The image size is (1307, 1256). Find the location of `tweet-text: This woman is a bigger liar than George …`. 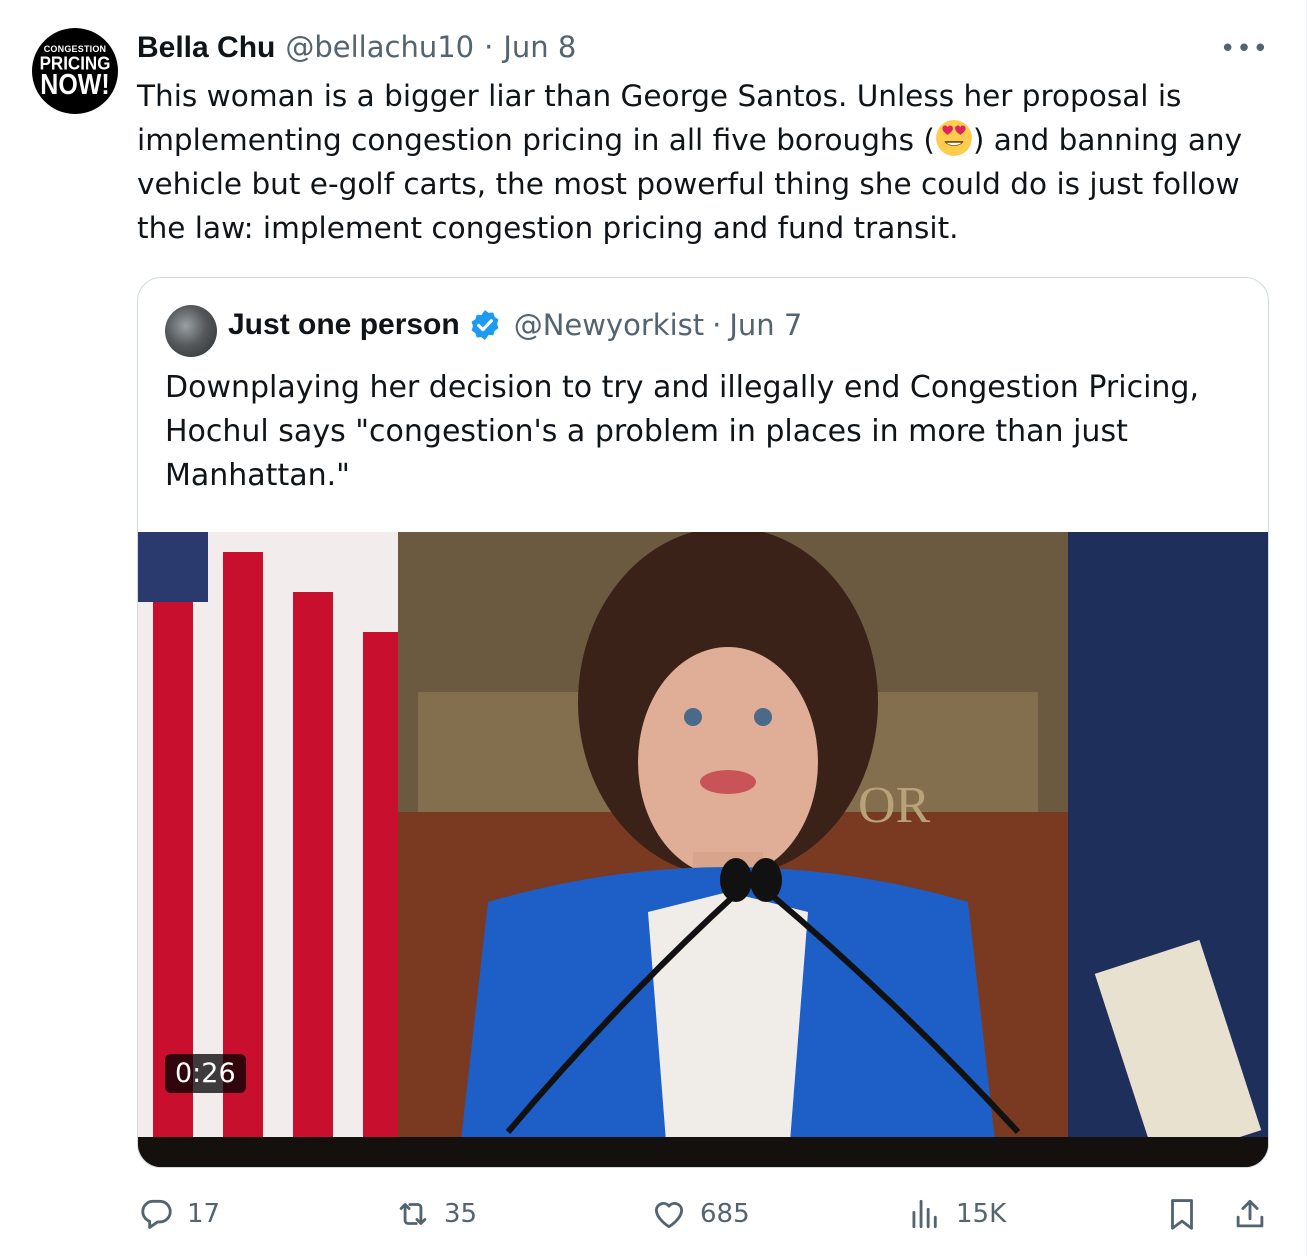

tweet-text: This woman is a bigger liar than George … is located at coordinates (707, 162).